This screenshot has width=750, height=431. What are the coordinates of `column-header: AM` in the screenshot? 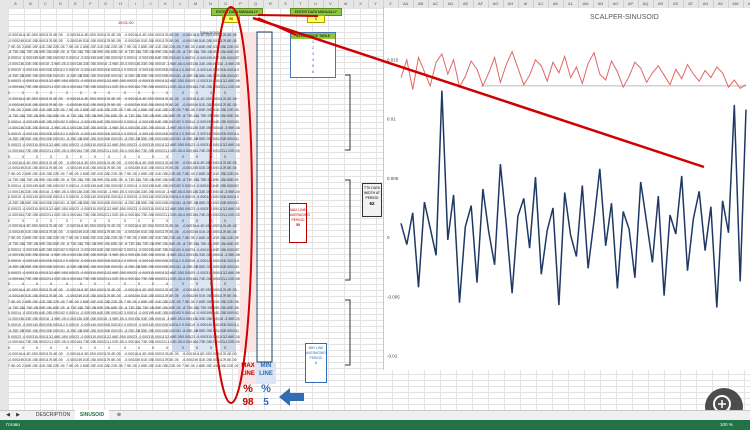 It's located at (586, 4).